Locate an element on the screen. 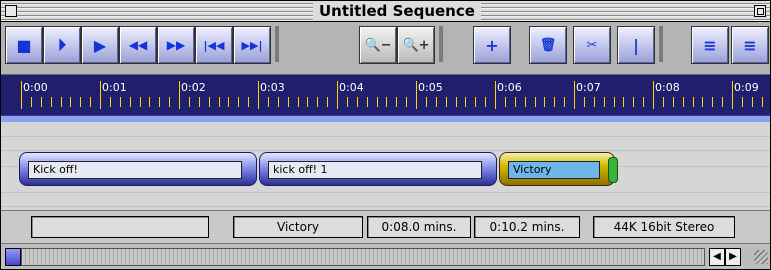 This screenshot has height=270, width=771. status-position: 0:08.0 mins. is located at coordinates (419, 227).